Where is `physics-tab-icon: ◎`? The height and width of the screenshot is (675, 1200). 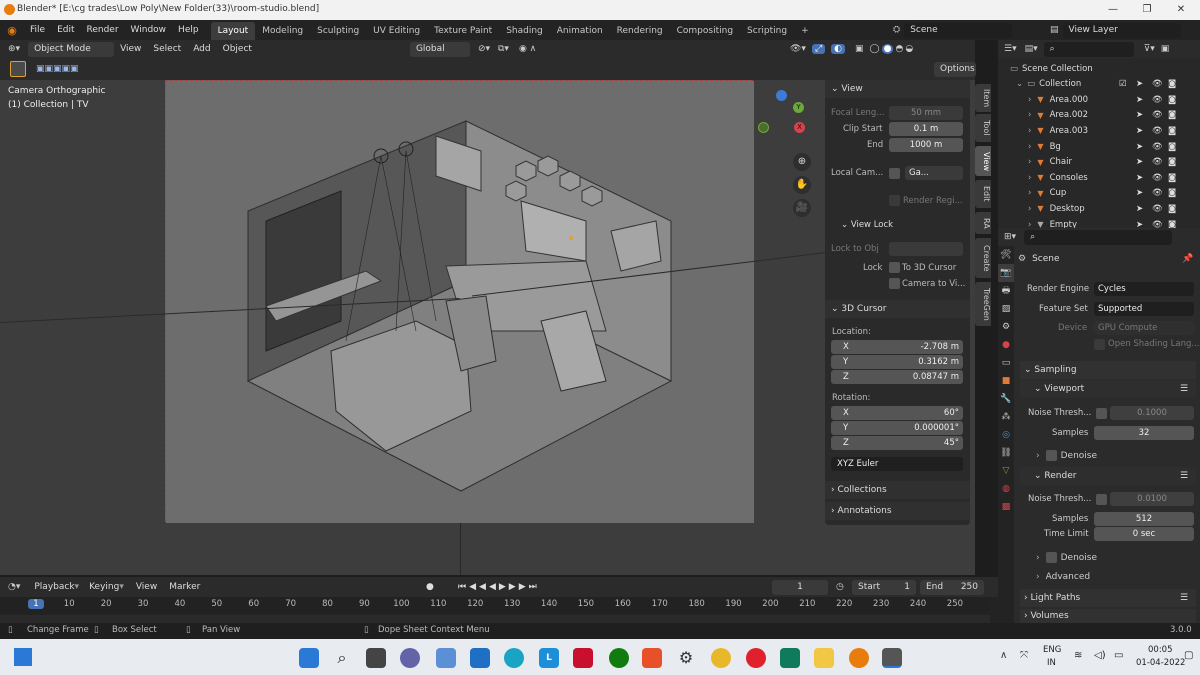 physics-tab-icon: ◎ is located at coordinates (1006, 435).